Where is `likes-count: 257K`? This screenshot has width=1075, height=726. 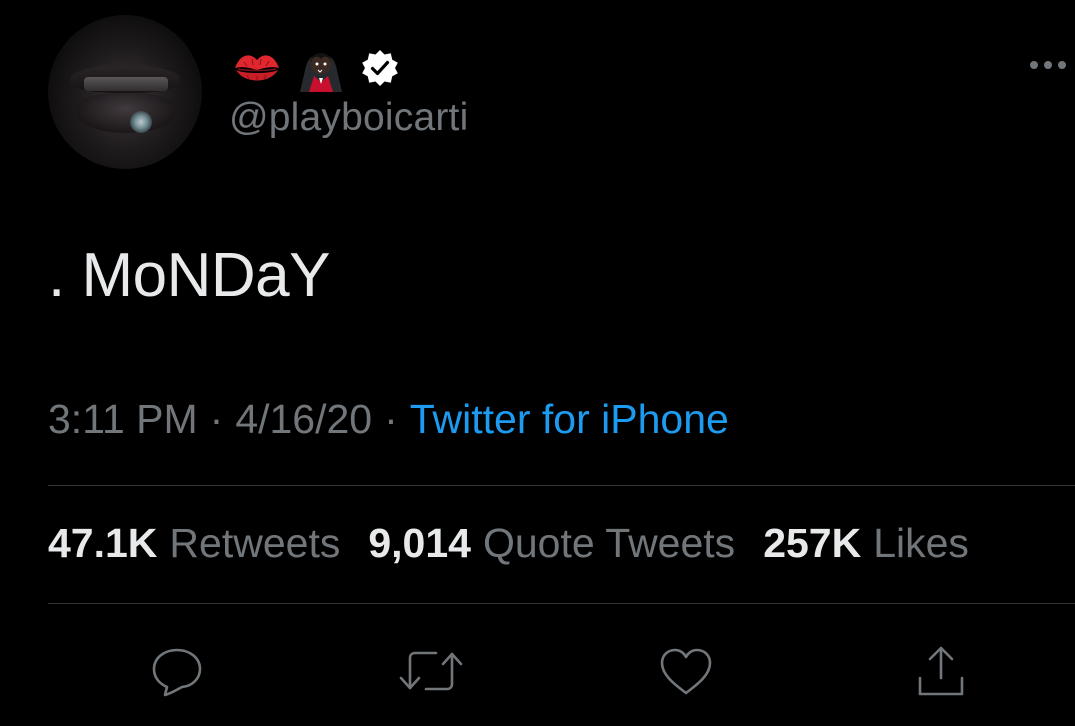 likes-count: 257K is located at coordinates (812, 543).